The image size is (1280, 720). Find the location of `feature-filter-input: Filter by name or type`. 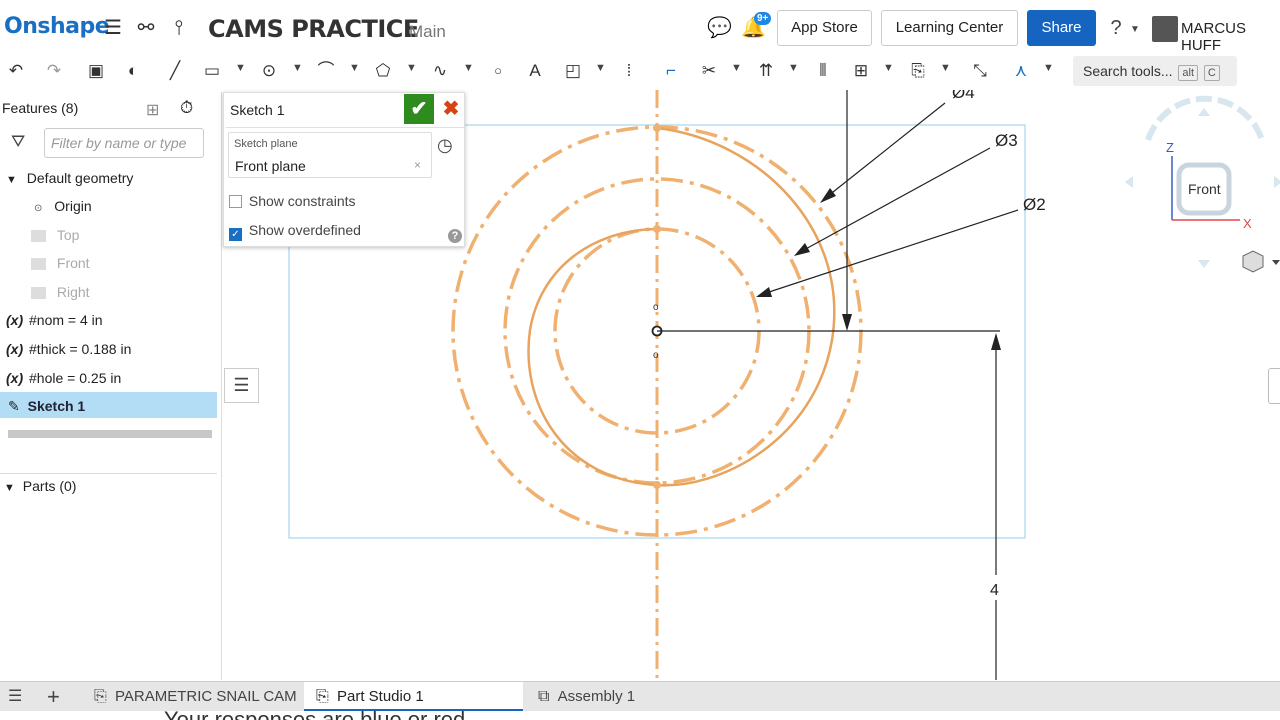

feature-filter-input: Filter by name or type is located at coordinates (124, 143).